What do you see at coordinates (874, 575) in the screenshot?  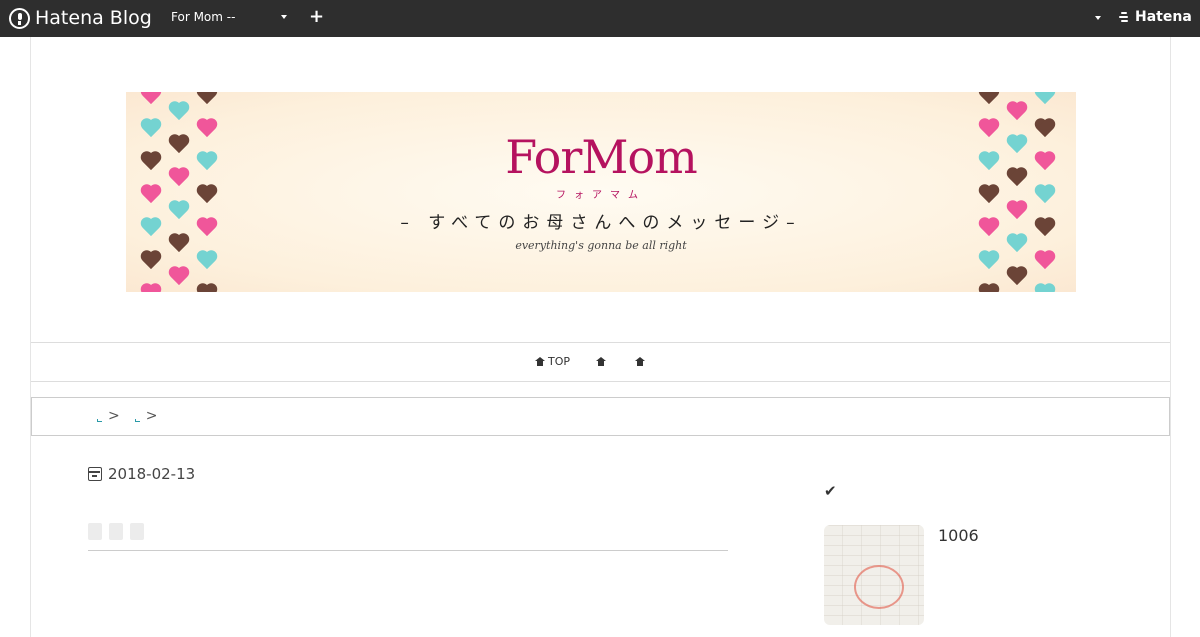 I see `article-thumbnail` at bounding box center [874, 575].